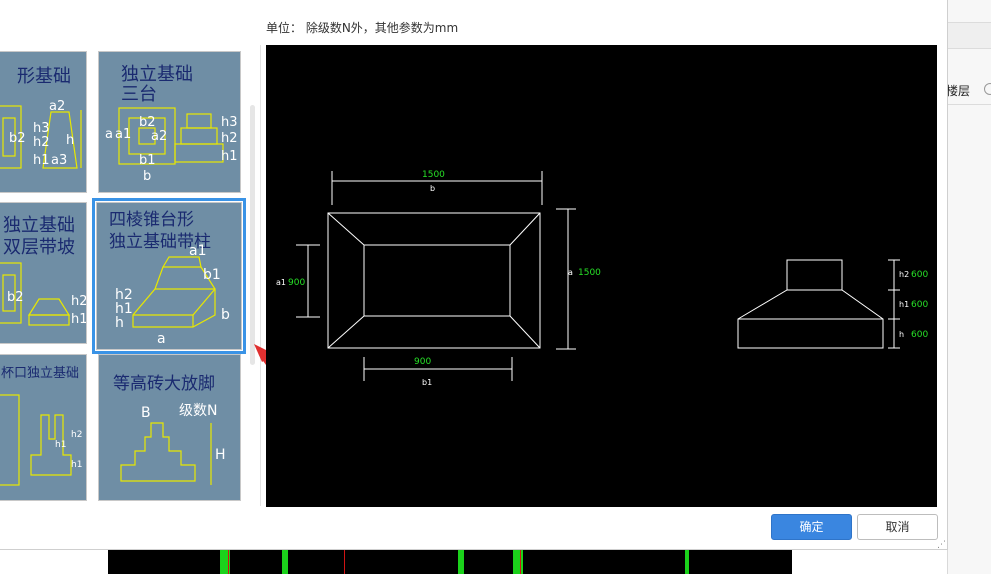 Image resolution: width=991 pixels, height=574 pixels. Describe the element at coordinates (151, 220) in the screenshot. I see `gallery-item-title: 四棱锥台形` at that location.